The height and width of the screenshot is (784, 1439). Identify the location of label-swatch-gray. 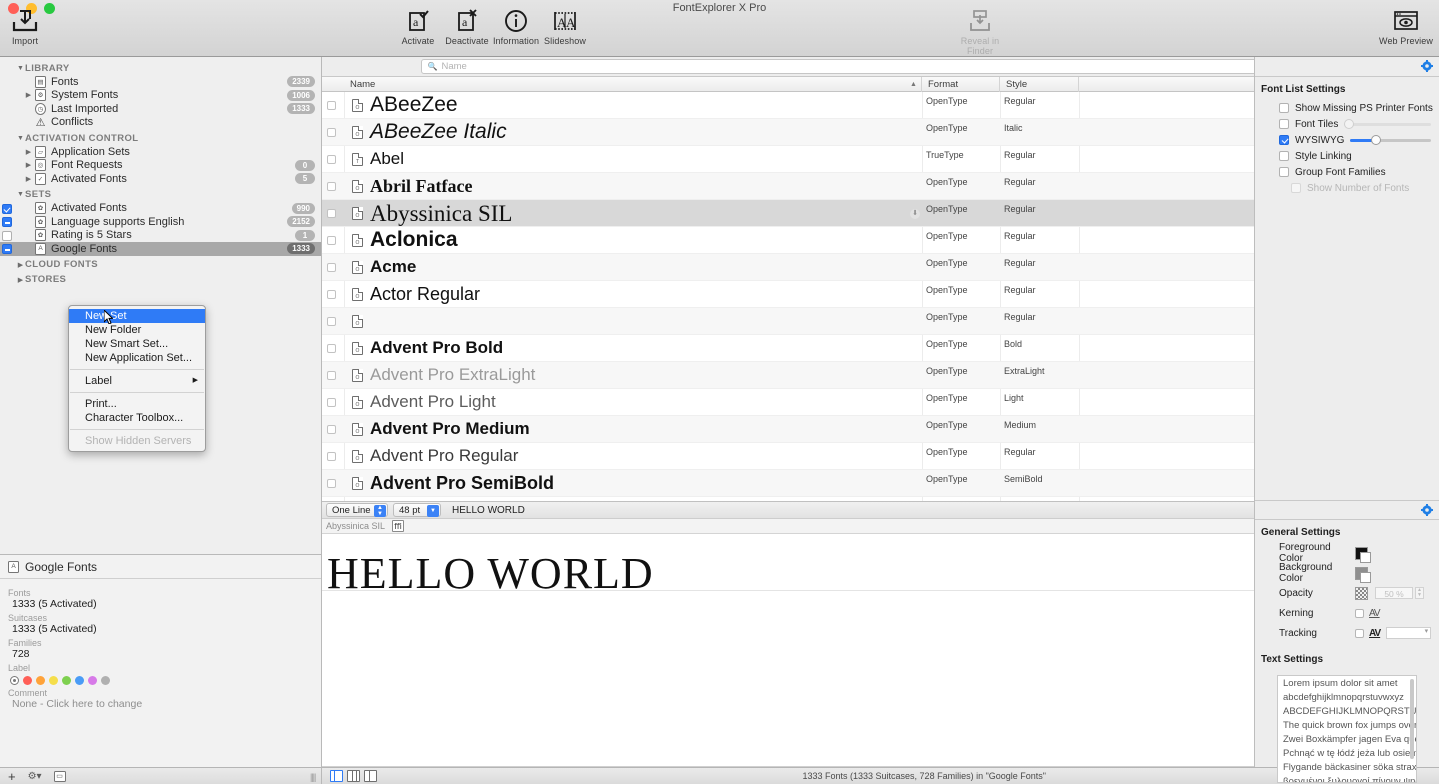
(105, 680).